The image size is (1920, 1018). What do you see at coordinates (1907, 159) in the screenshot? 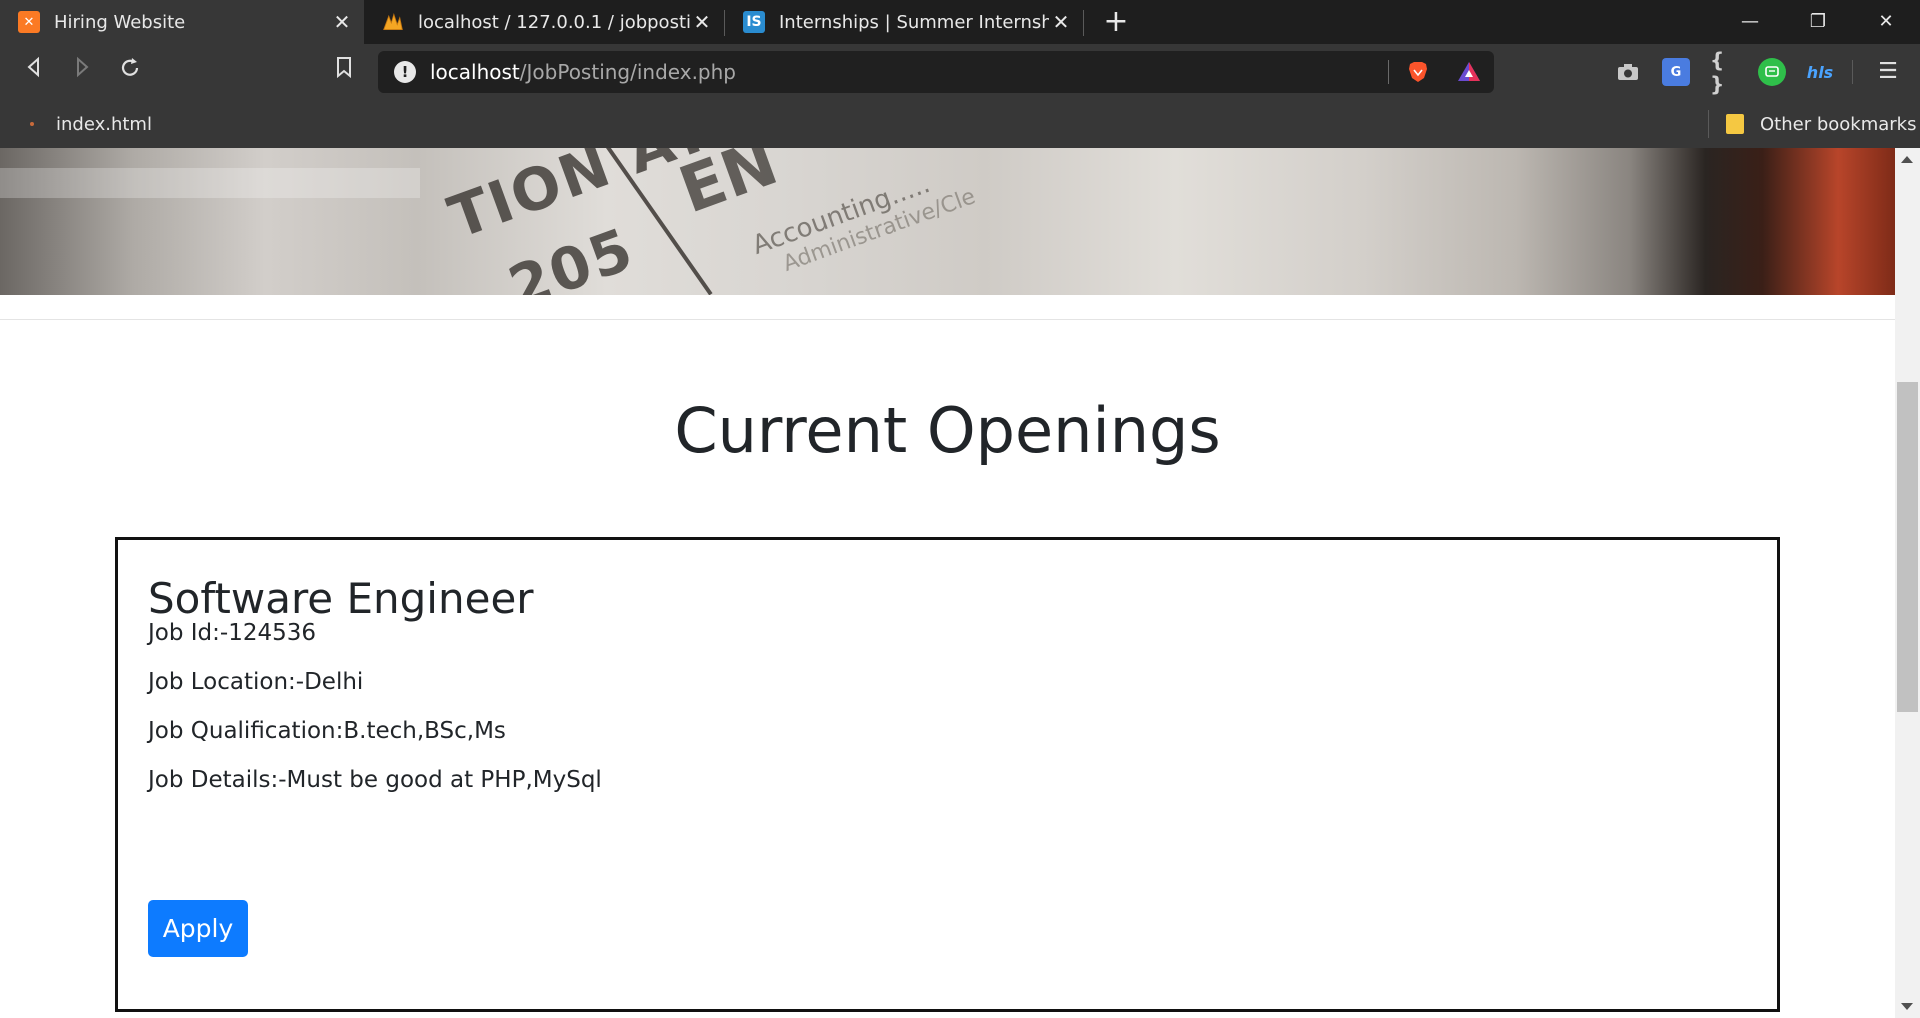
I see `scroll-up-arrow-icon` at bounding box center [1907, 159].